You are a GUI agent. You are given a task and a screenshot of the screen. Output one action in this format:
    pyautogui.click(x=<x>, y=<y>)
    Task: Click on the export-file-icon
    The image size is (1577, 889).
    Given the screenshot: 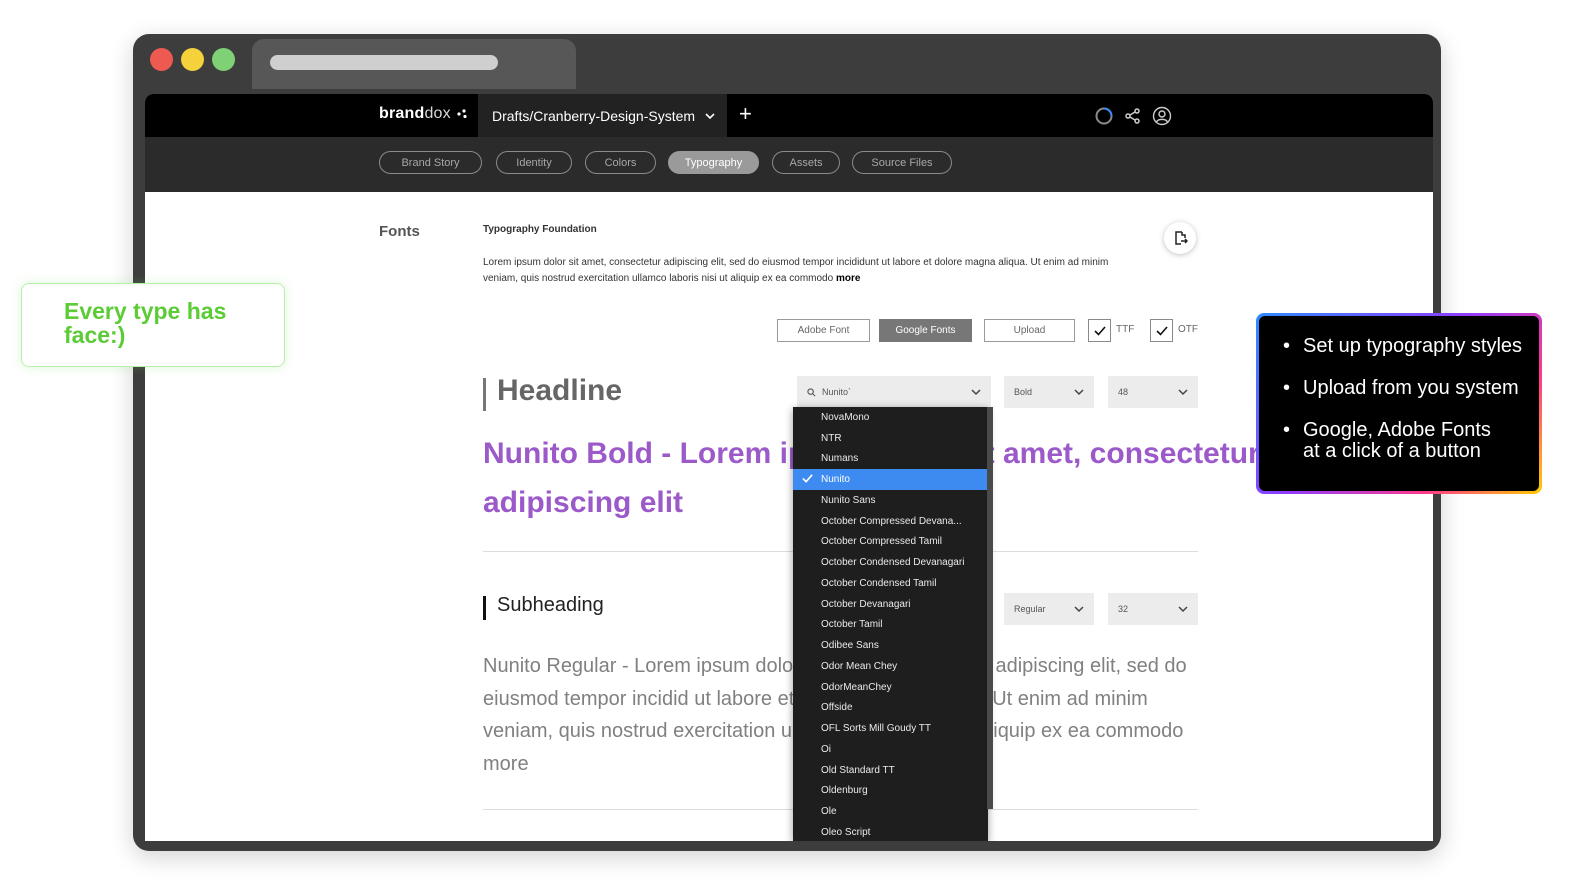 What is the action you would take?
    pyautogui.click(x=1181, y=238)
    